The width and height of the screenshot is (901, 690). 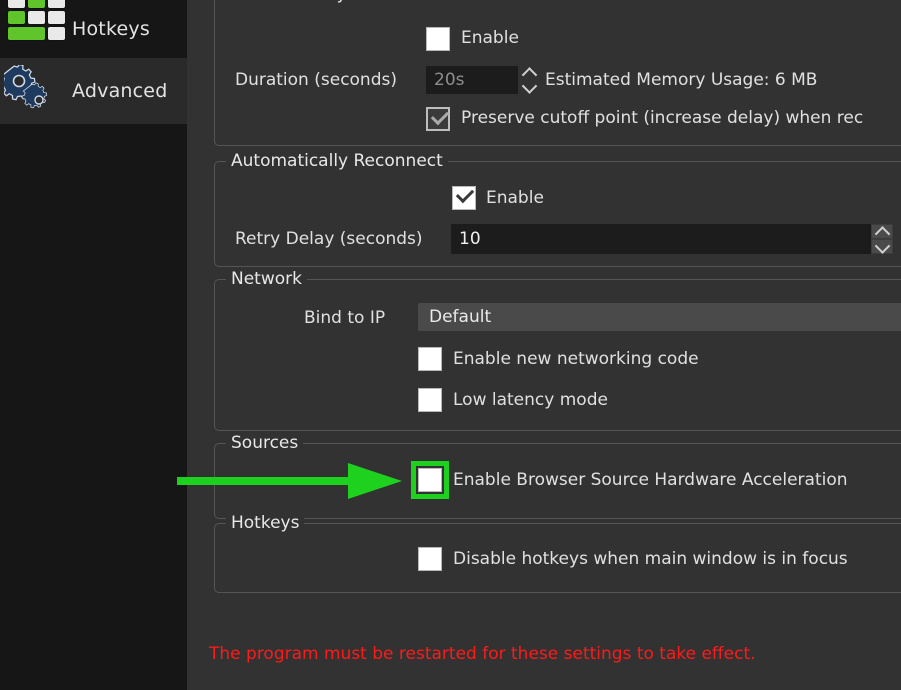 What do you see at coordinates (438, 39) in the screenshot?
I see `stream-delay-enable-checkbox` at bounding box center [438, 39].